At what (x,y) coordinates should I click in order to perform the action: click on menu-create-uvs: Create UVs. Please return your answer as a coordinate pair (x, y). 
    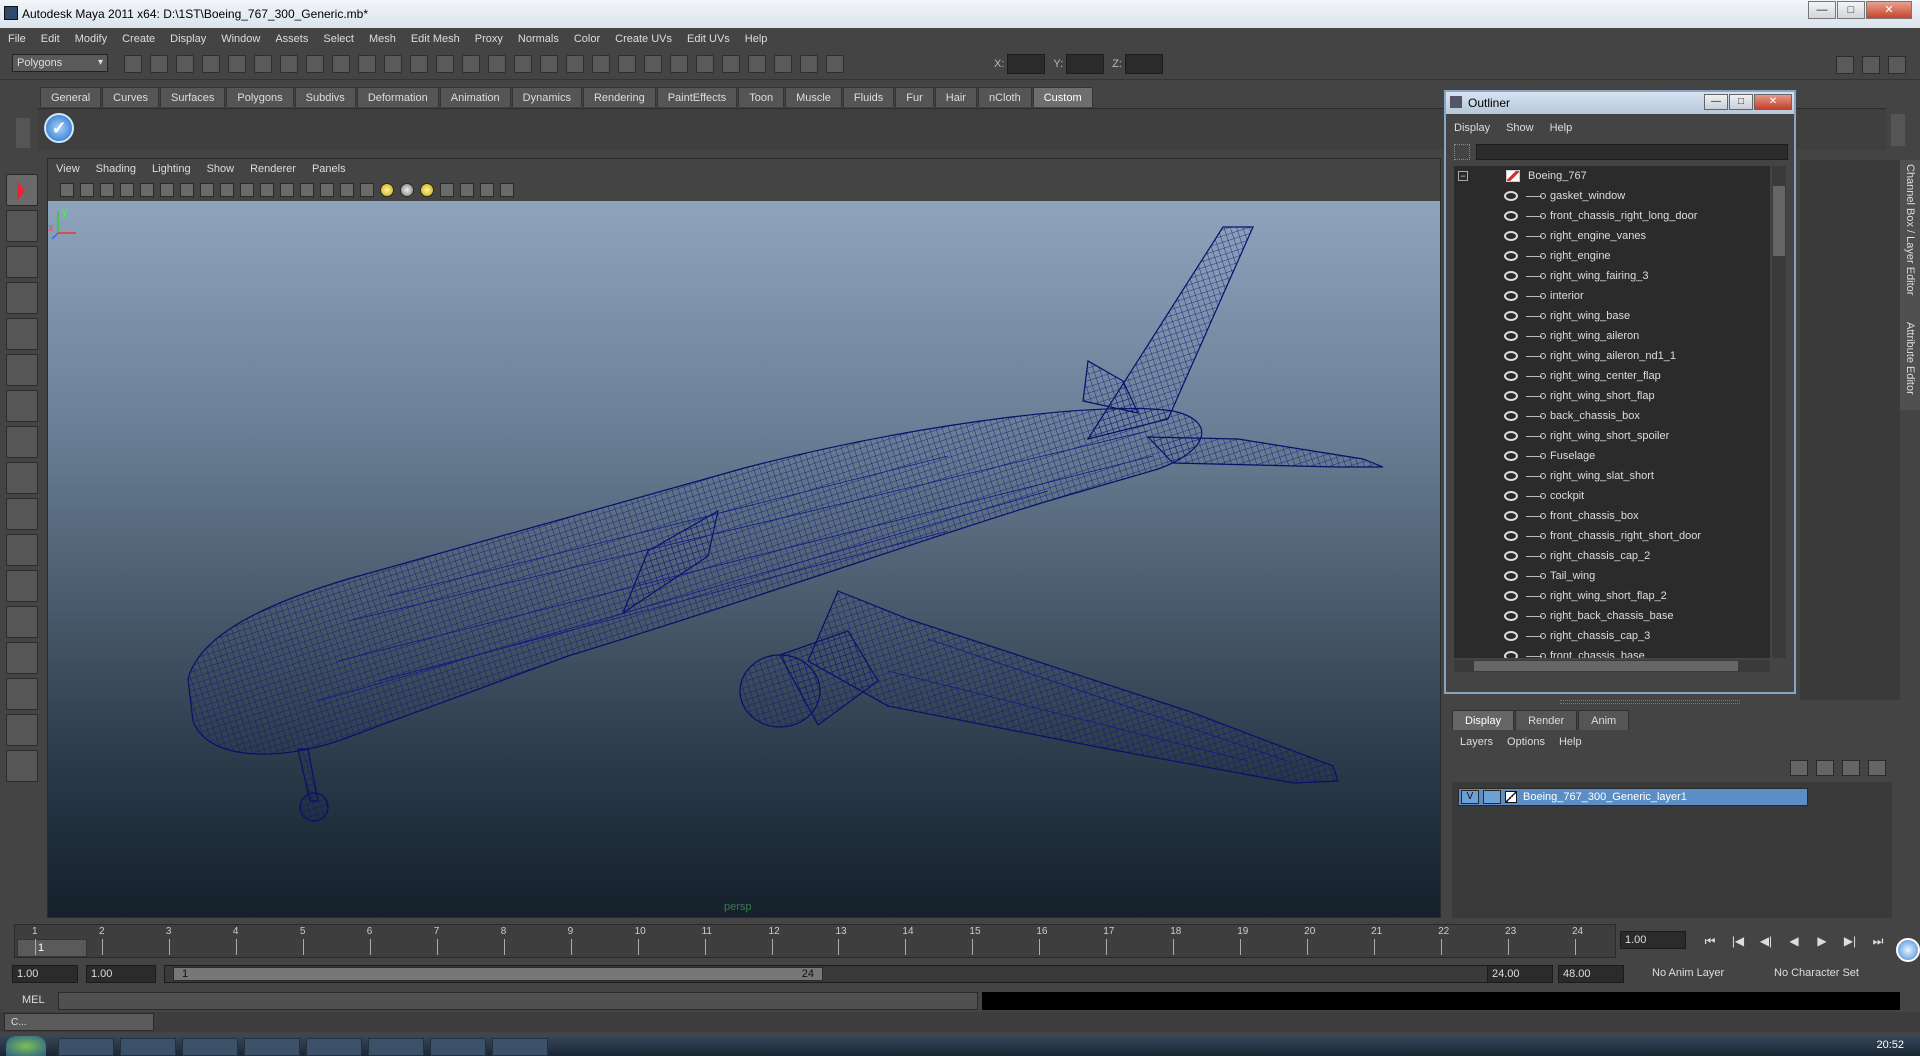
    Looking at the image, I should click on (643, 39).